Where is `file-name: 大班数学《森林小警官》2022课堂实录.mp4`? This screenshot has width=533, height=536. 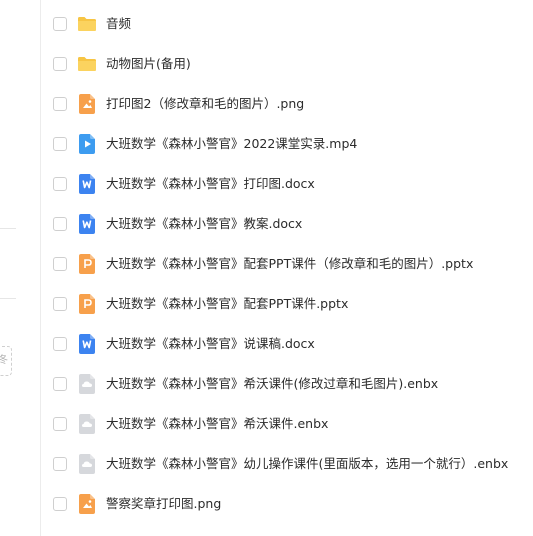 file-name: 大班数学《森林小警官》2022课堂实录.mp4 is located at coordinates (231, 144).